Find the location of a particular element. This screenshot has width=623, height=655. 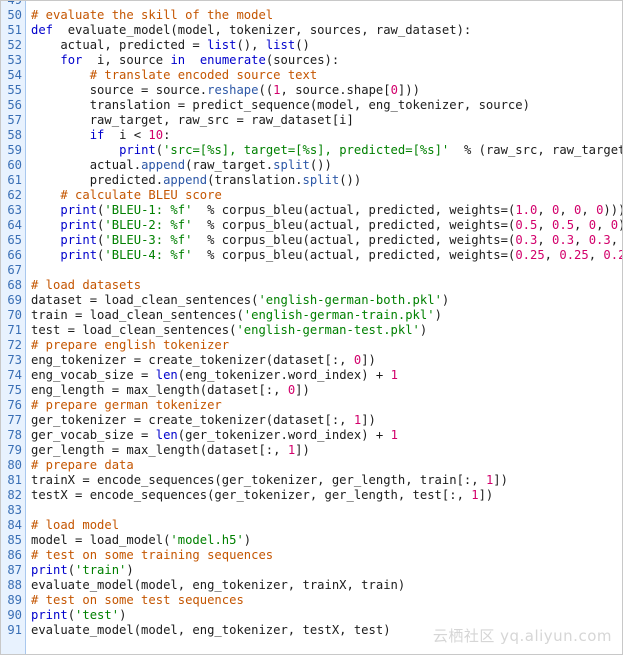

code-text: model = load_model('model.h5') is located at coordinates (141, 540).